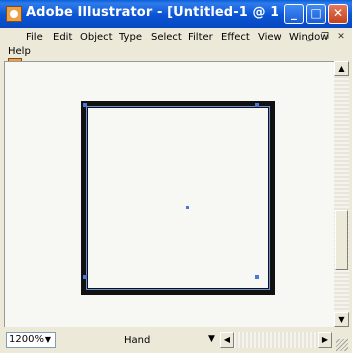 The image size is (352, 353). I want to click on scroll-left-arrow-icon: ◀, so click(227, 340).